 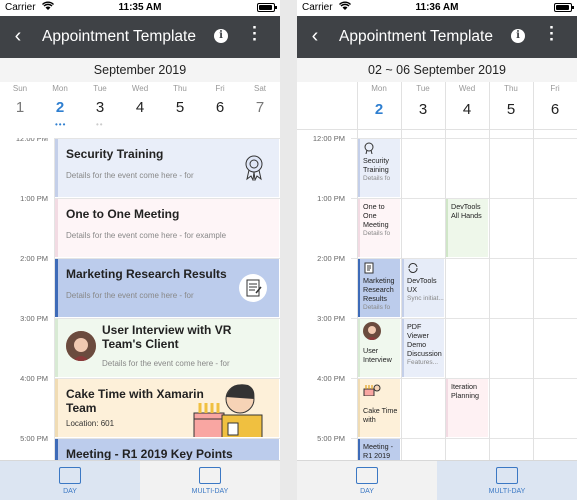 I want to click on day-cell-sun: Sun 1, so click(x=20, y=109).